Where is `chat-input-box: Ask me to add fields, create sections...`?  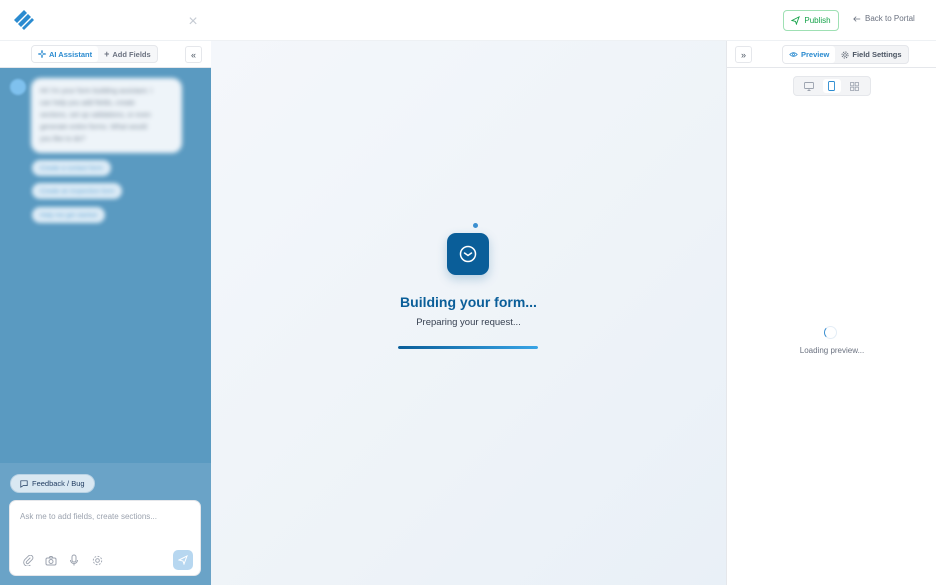
chat-input-box: Ask me to add fields, create sections... is located at coordinates (105, 538).